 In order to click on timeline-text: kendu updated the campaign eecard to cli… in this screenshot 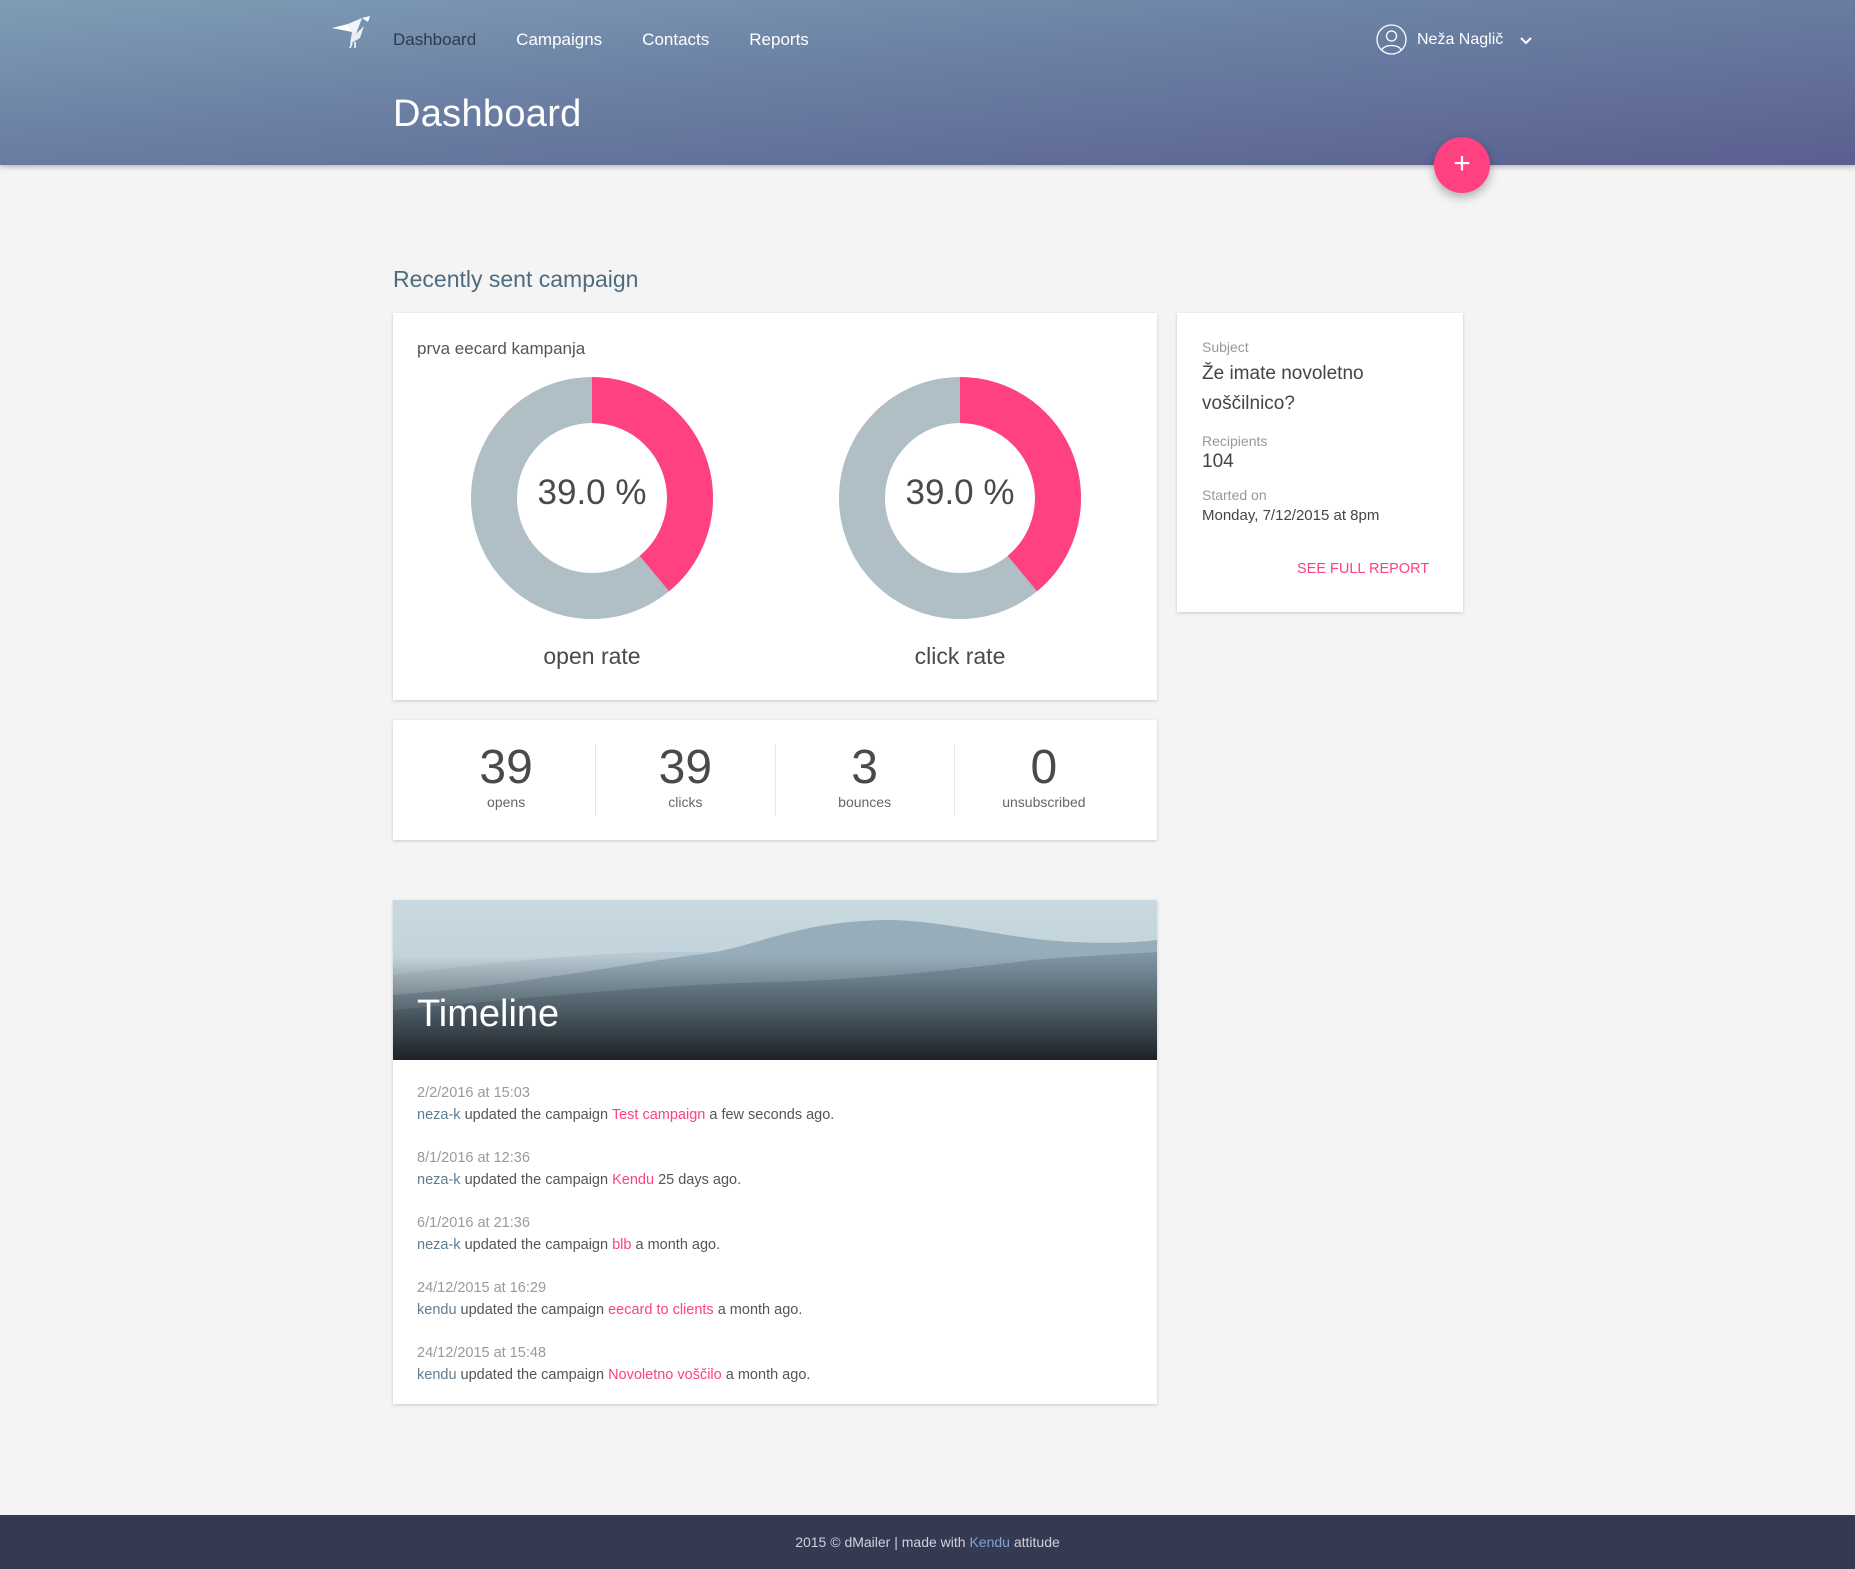, I will do `click(625, 1310)`.